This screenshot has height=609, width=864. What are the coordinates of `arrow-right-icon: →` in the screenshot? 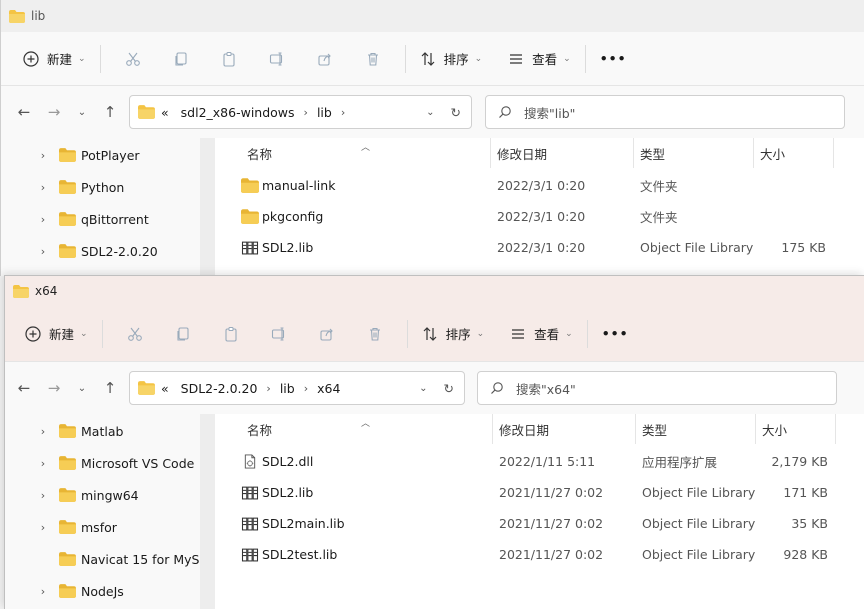 It's located at (54, 112).